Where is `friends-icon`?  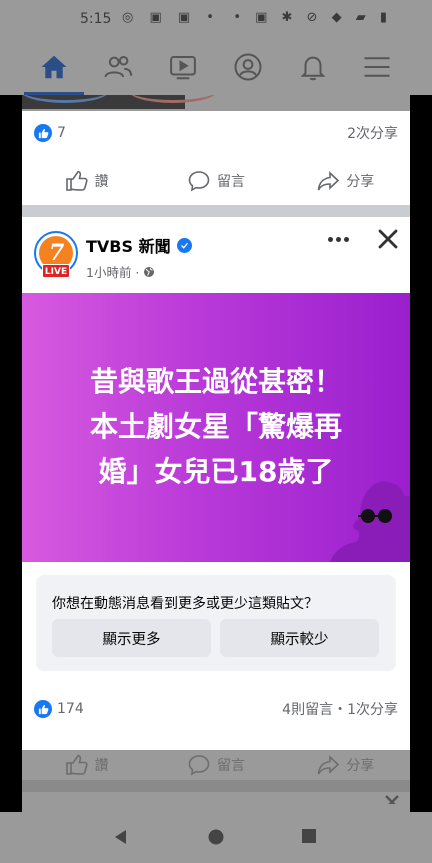
friends-icon is located at coordinates (118, 67).